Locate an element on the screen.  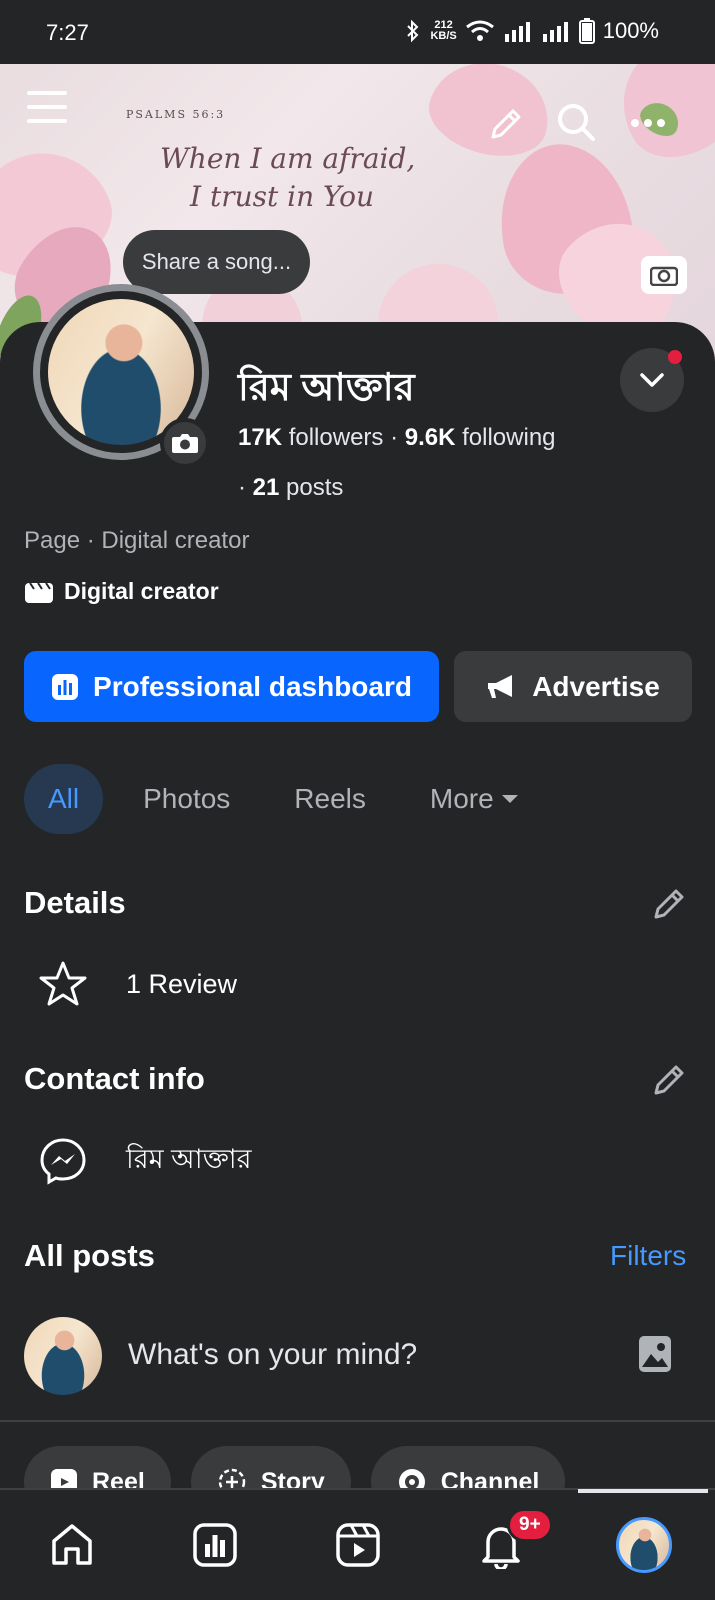
profile-posts-stat: · 21 posts is located at coordinates (291, 487).